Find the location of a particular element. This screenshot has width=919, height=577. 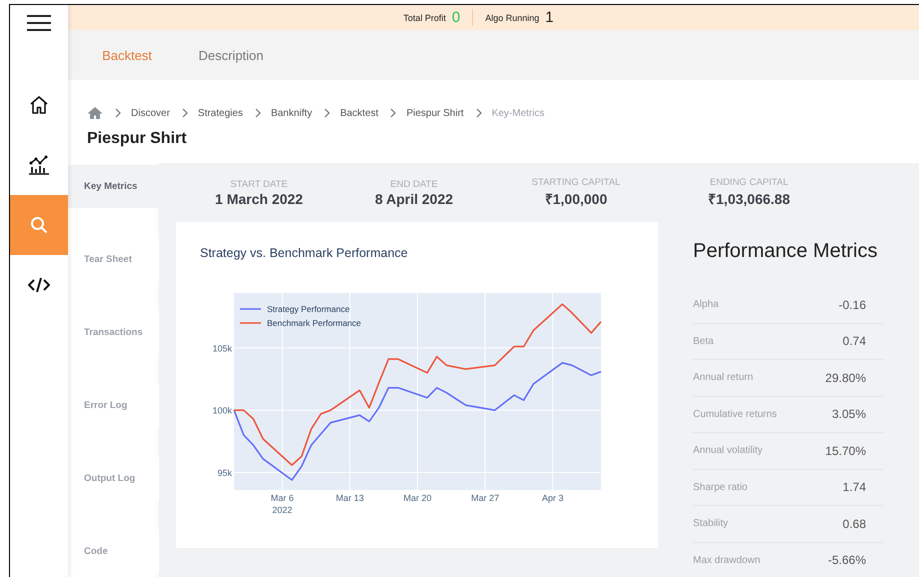

breadcrumb-link: Backtest is located at coordinates (359, 113).